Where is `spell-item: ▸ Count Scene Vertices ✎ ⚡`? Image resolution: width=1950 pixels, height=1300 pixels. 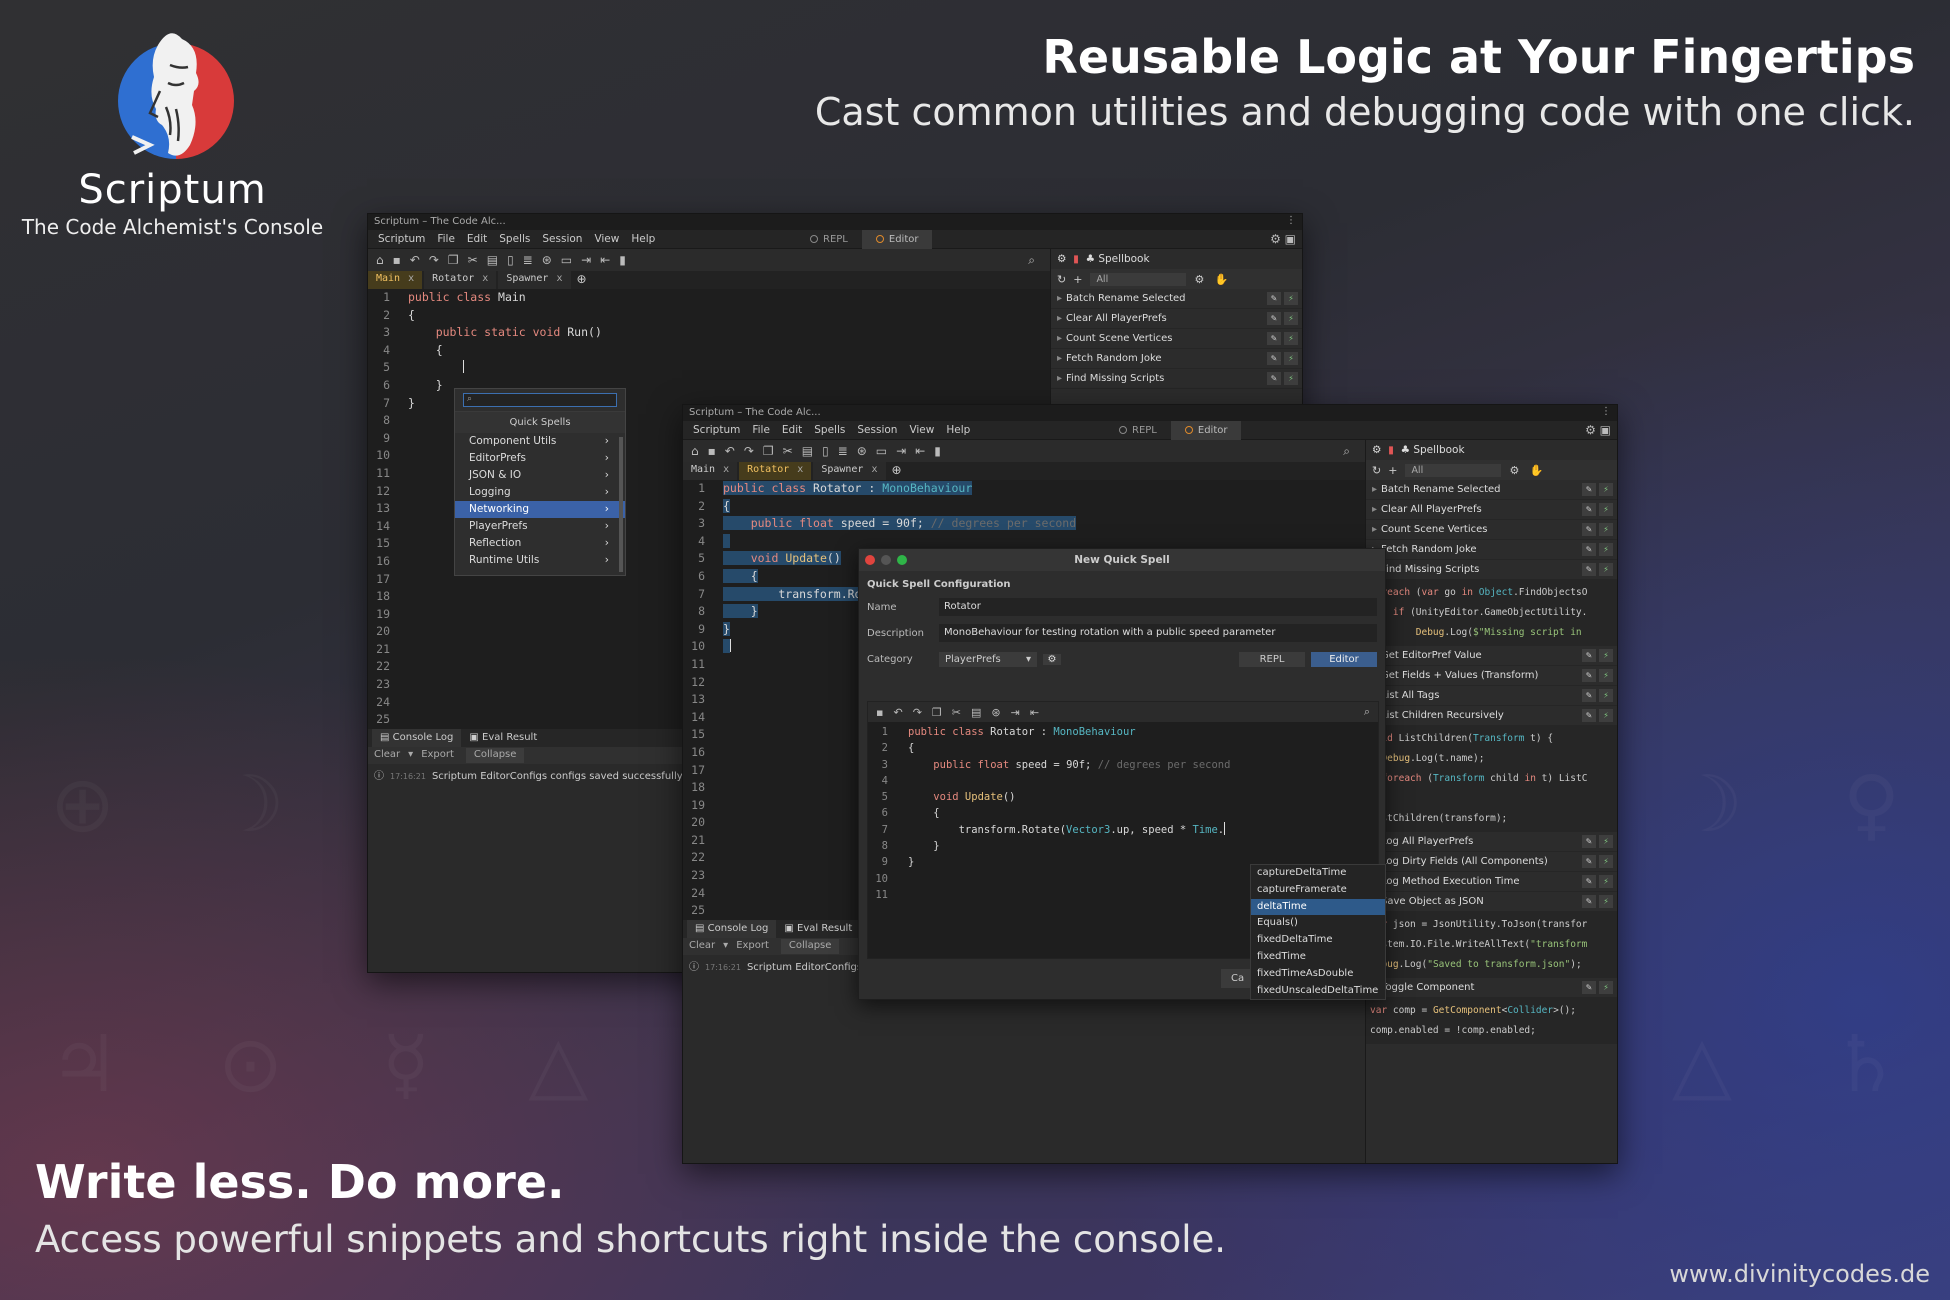
spell-item: ▸ Count Scene Vertices ✎ ⚡ is located at coordinates (1176, 339).